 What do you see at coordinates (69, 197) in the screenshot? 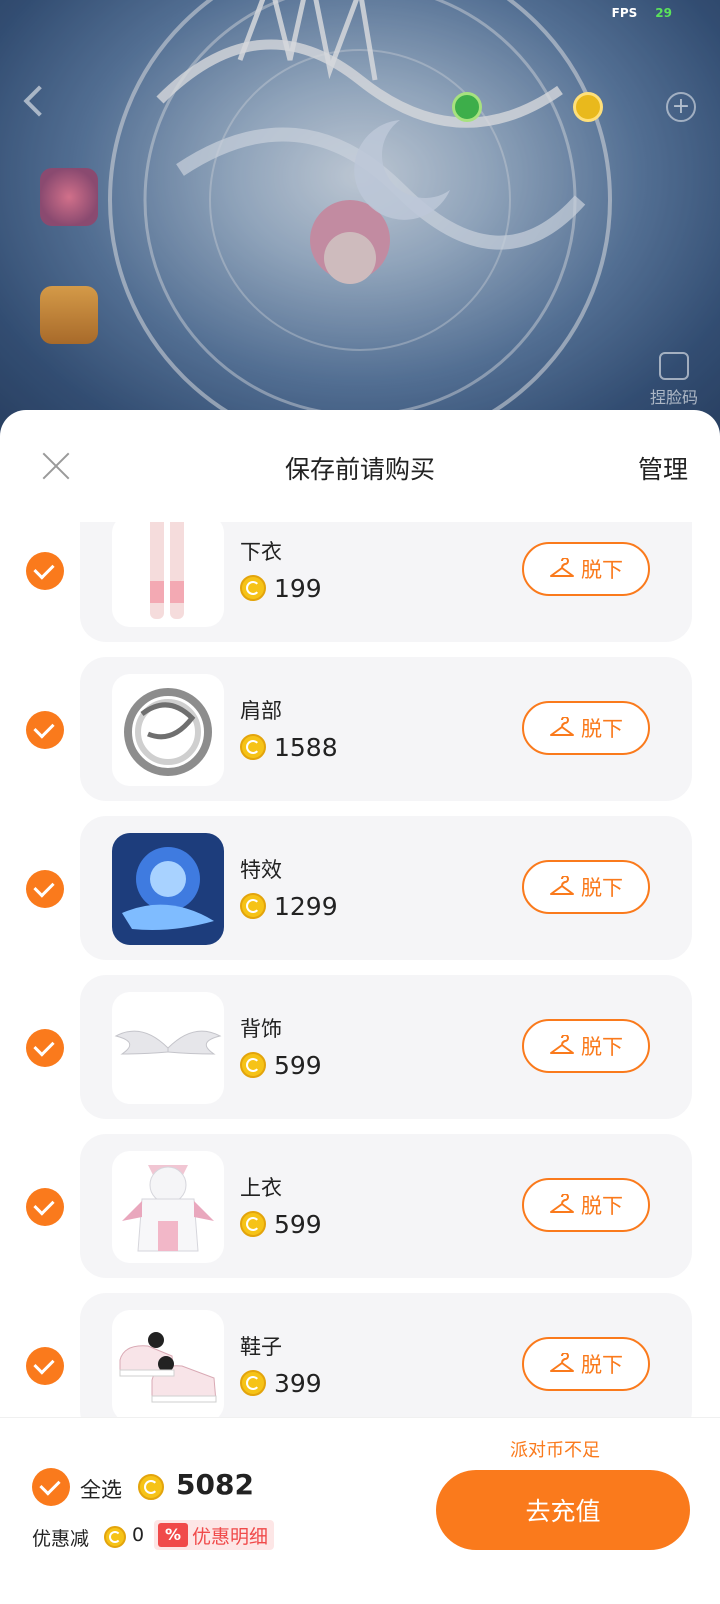
I see `star-badge-icon` at bounding box center [69, 197].